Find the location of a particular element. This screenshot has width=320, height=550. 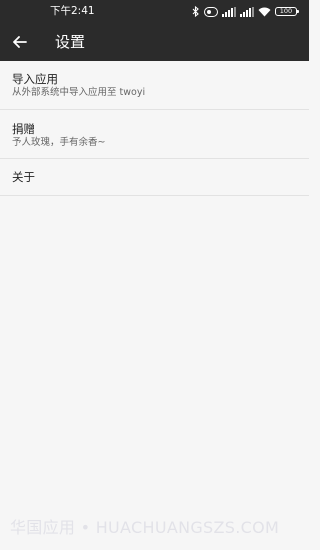

status-time: 下午2:41 is located at coordinates (72, 11).